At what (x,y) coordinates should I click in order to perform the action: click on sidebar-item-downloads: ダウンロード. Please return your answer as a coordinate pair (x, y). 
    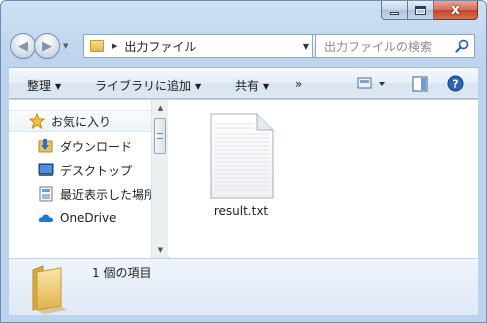
    Looking at the image, I should click on (85, 146).